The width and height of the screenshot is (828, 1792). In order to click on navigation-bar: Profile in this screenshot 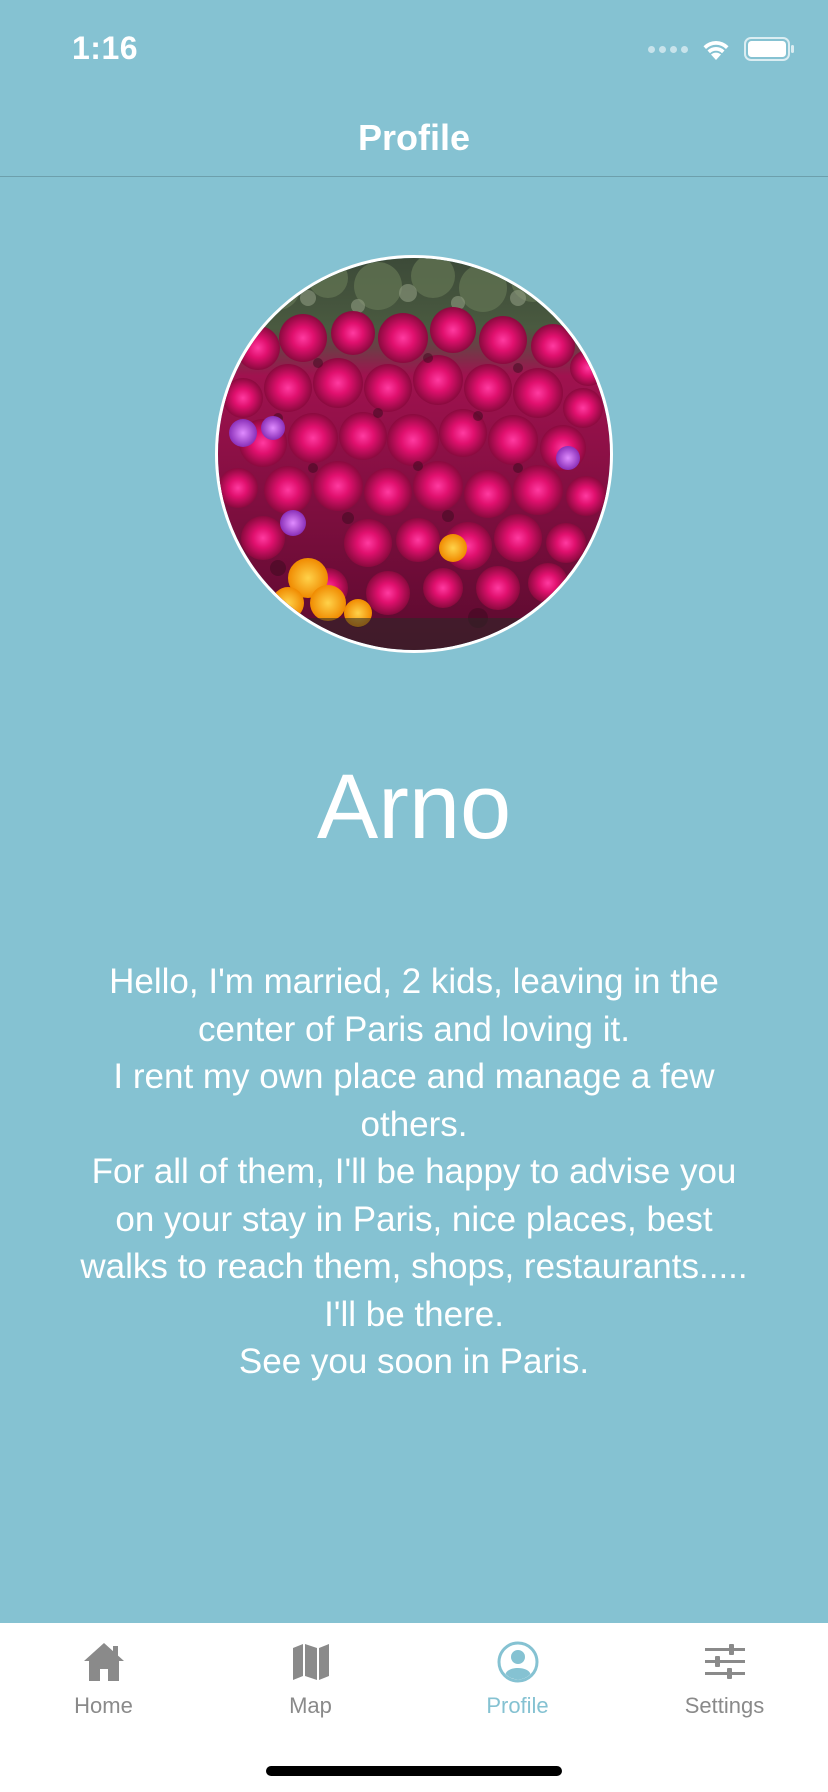, I will do `click(414, 138)`.